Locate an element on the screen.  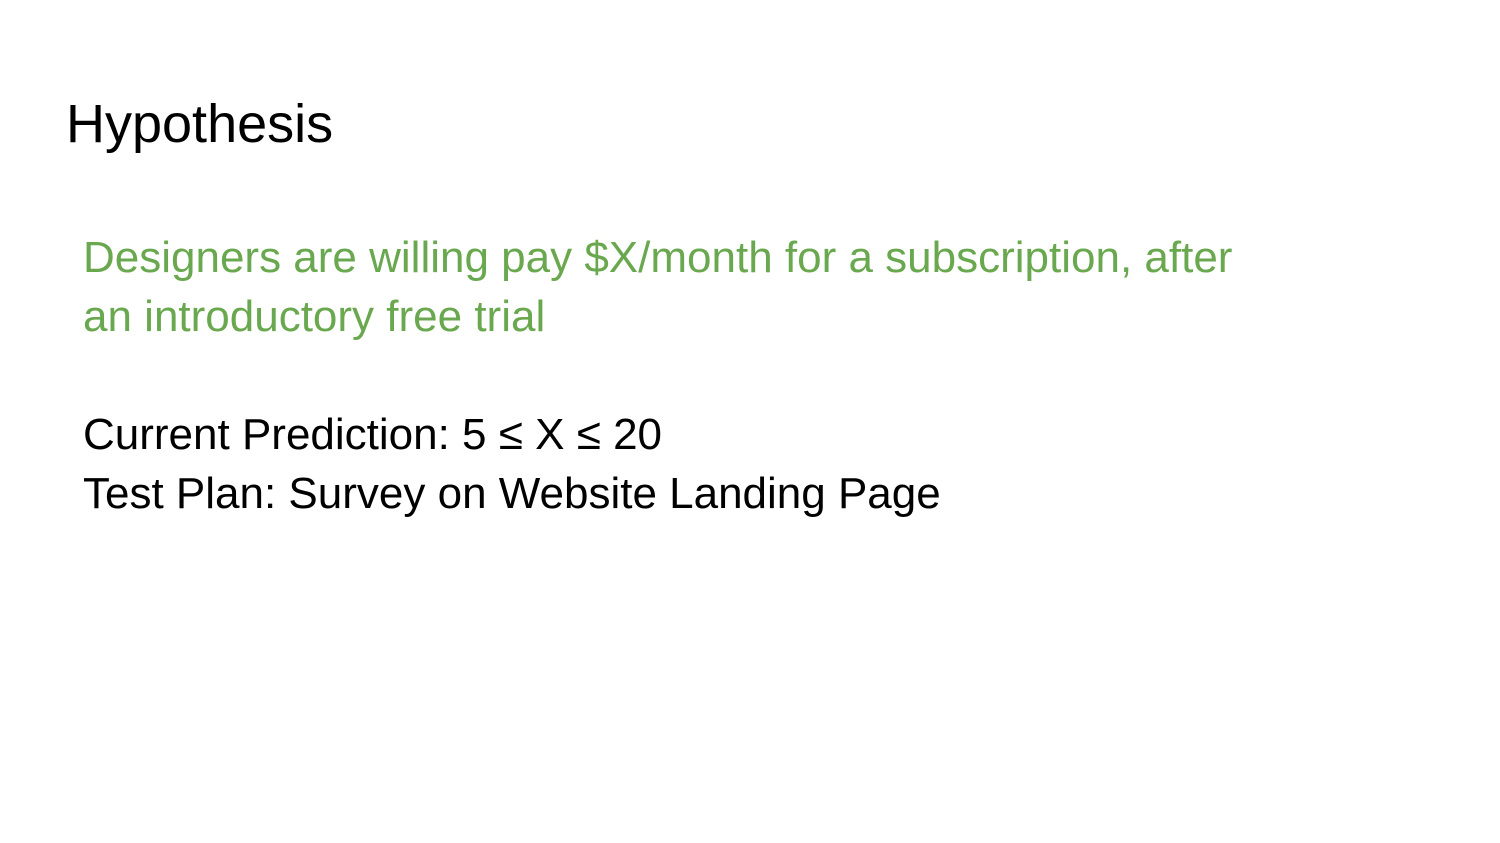
current-prediction: Current Prediction: 5 ≤ X ≤ 20 is located at coordinates (373, 434).